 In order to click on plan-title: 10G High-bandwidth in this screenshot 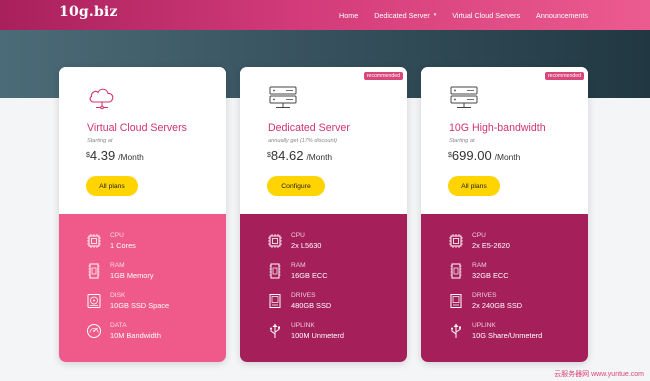, I will do `click(497, 128)`.